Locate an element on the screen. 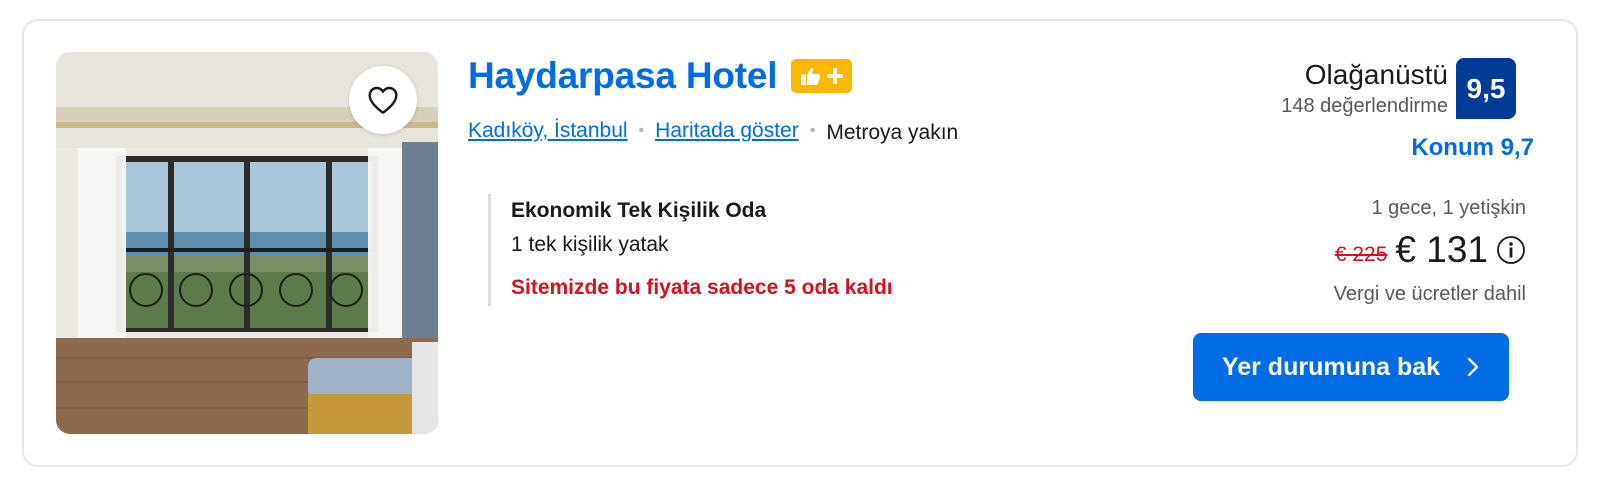 This screenshot has width=1600, height=489. favorite-button is located at coordinates (383, 100).